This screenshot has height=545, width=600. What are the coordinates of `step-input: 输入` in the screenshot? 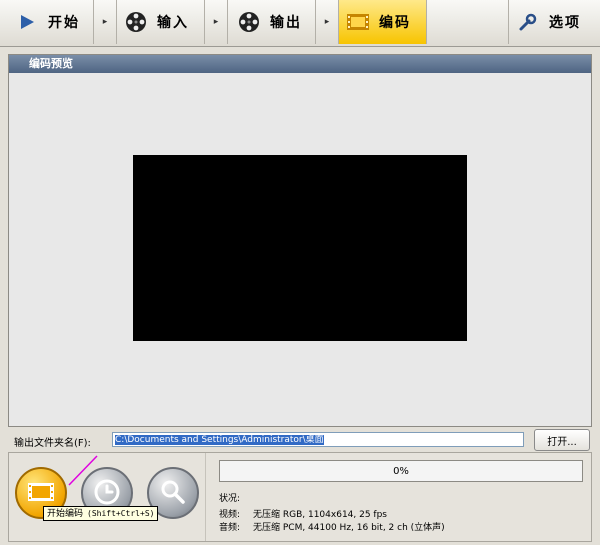 It's located at (161, 22).